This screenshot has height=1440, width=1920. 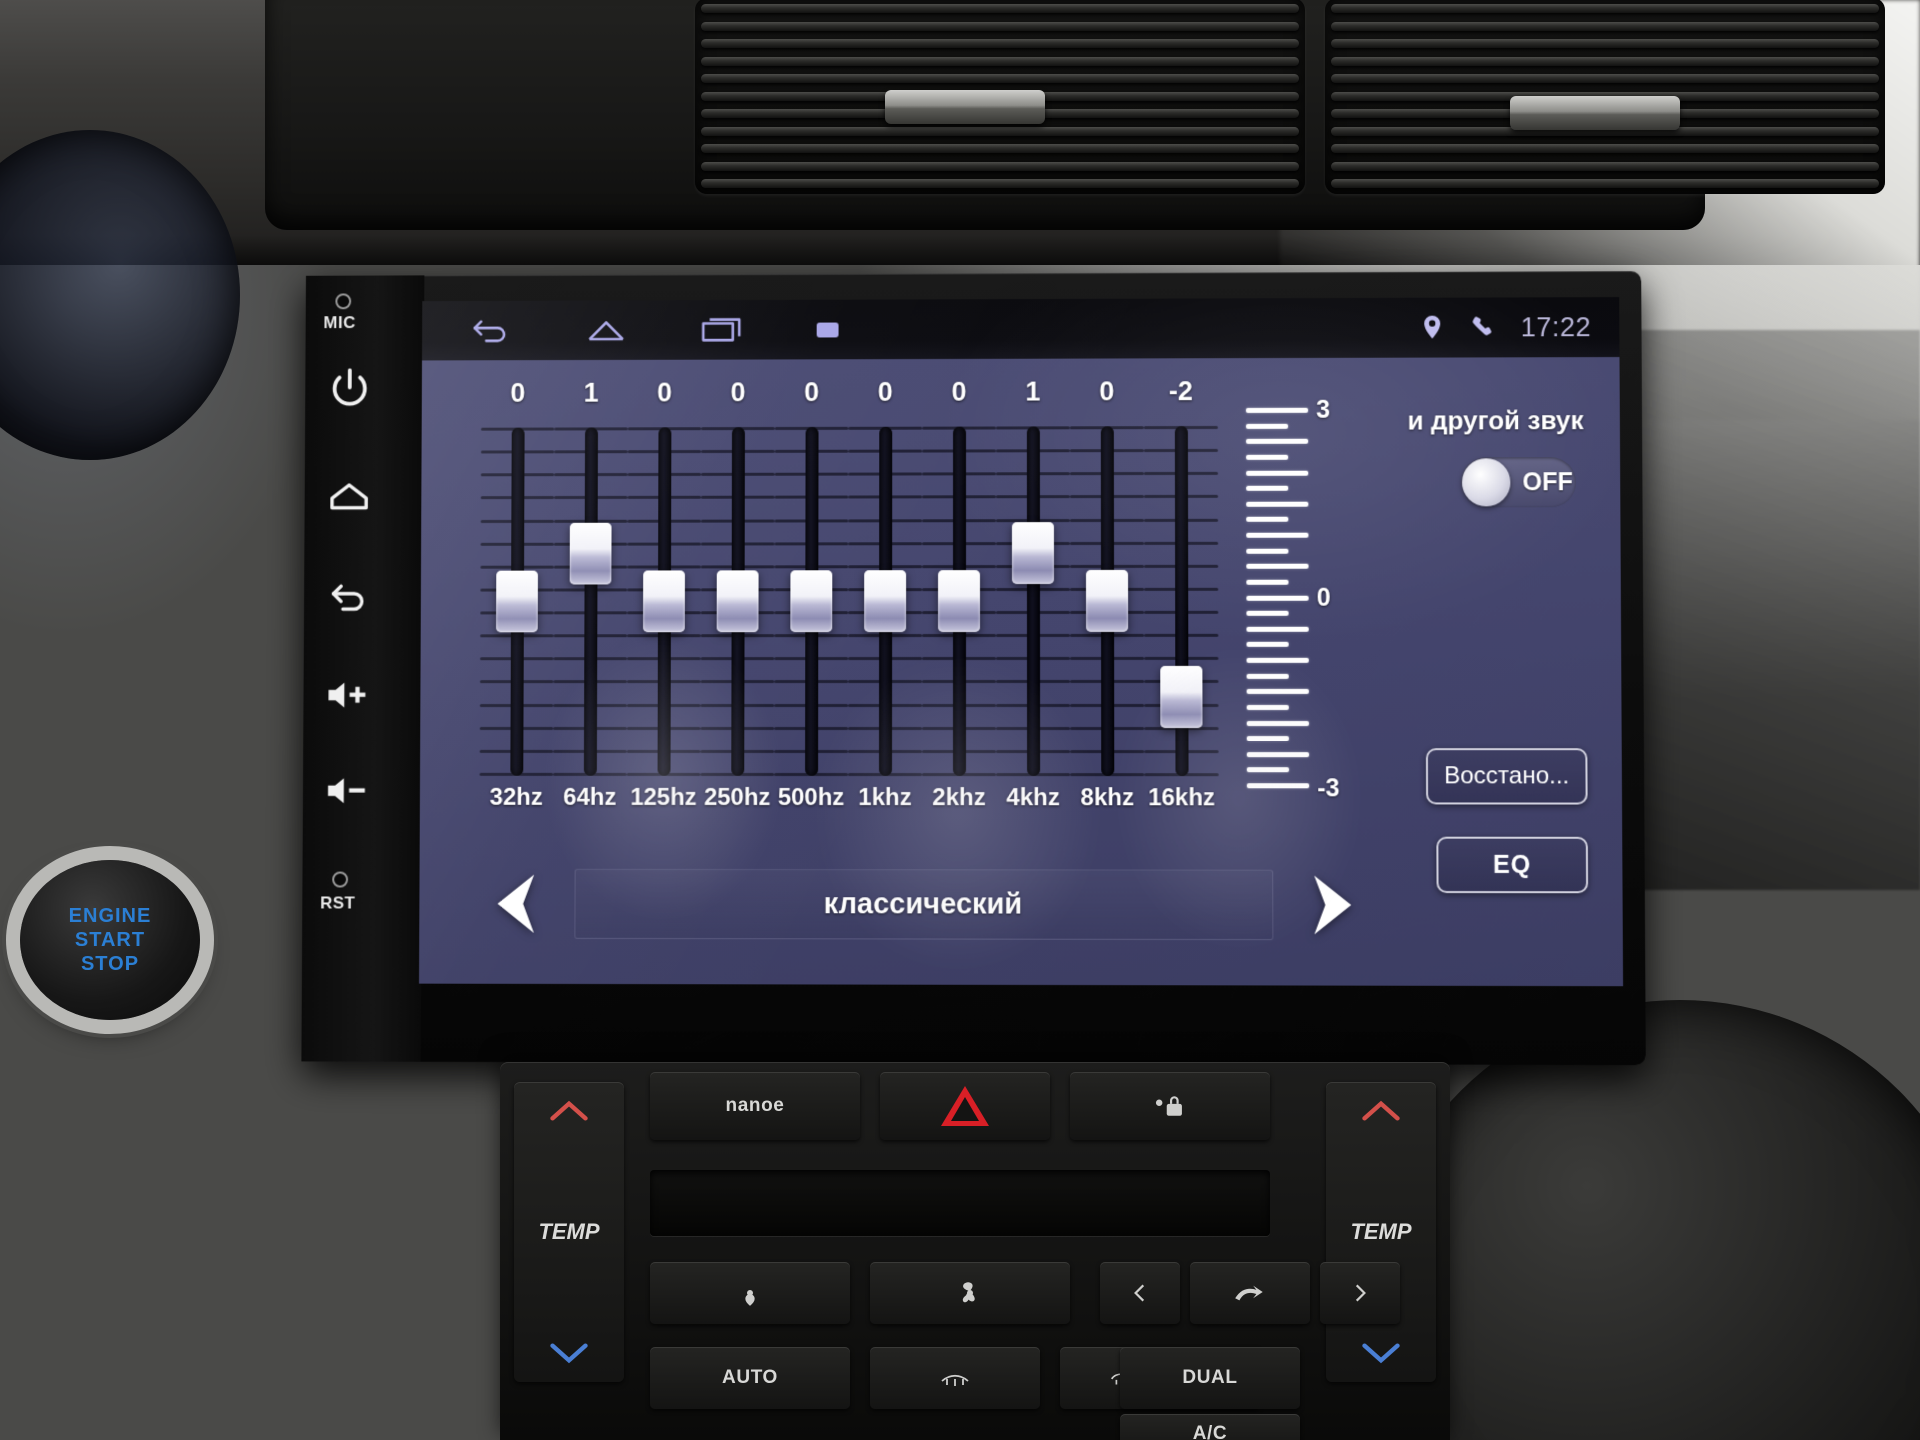 I want to click on nanoe-label: nanoe, so click(x=755, y=1105).